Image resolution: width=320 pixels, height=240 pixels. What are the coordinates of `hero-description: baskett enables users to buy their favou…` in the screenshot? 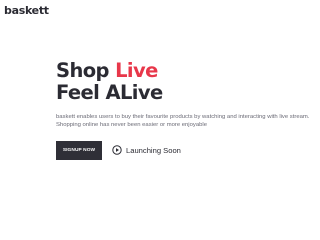 It's located at (183, 121).